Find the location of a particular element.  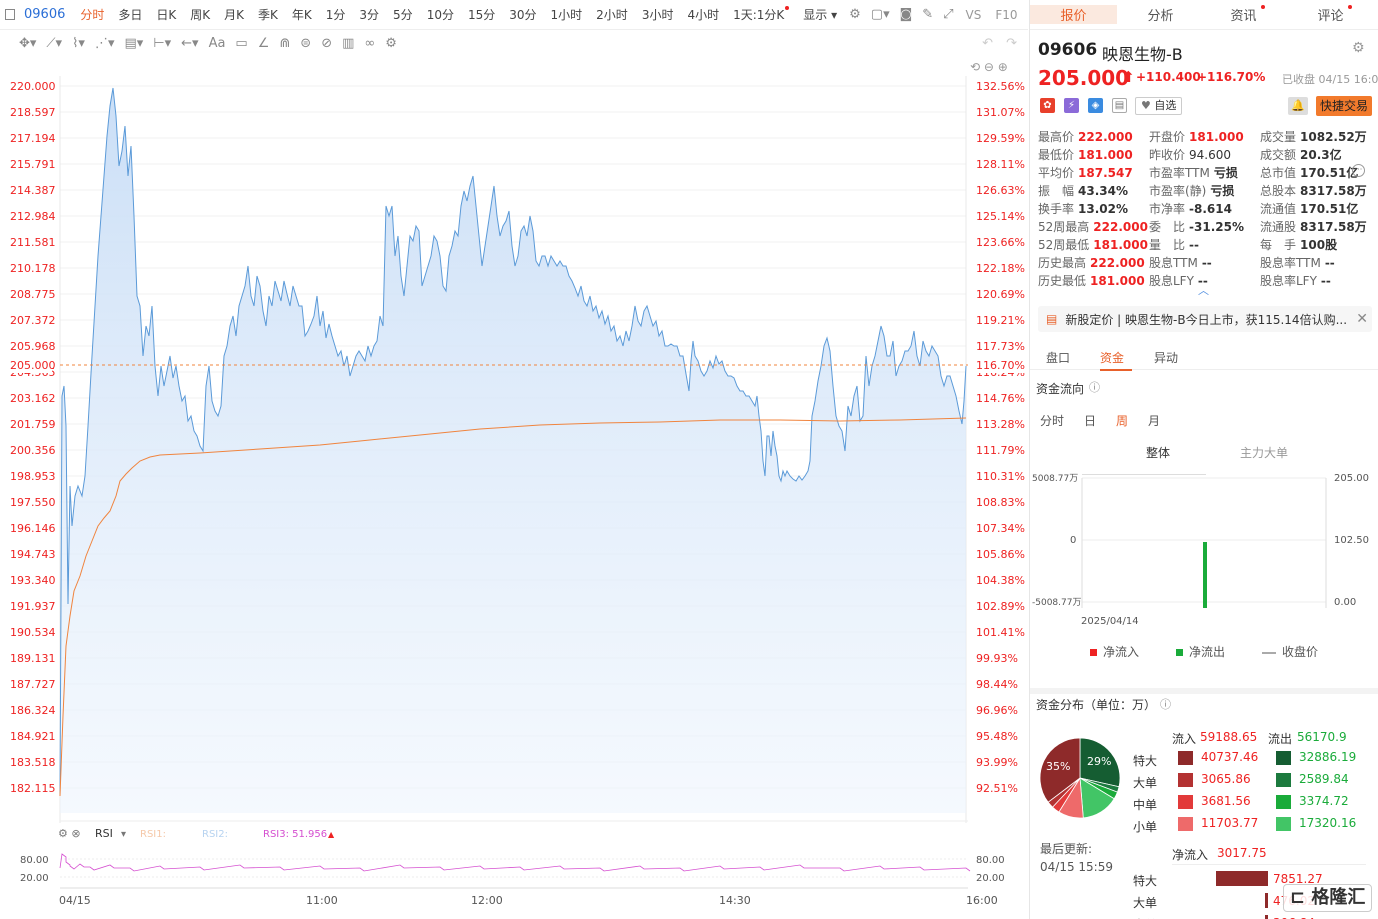

timeframe-16: 4小时 is located at coordinates (703, 15).